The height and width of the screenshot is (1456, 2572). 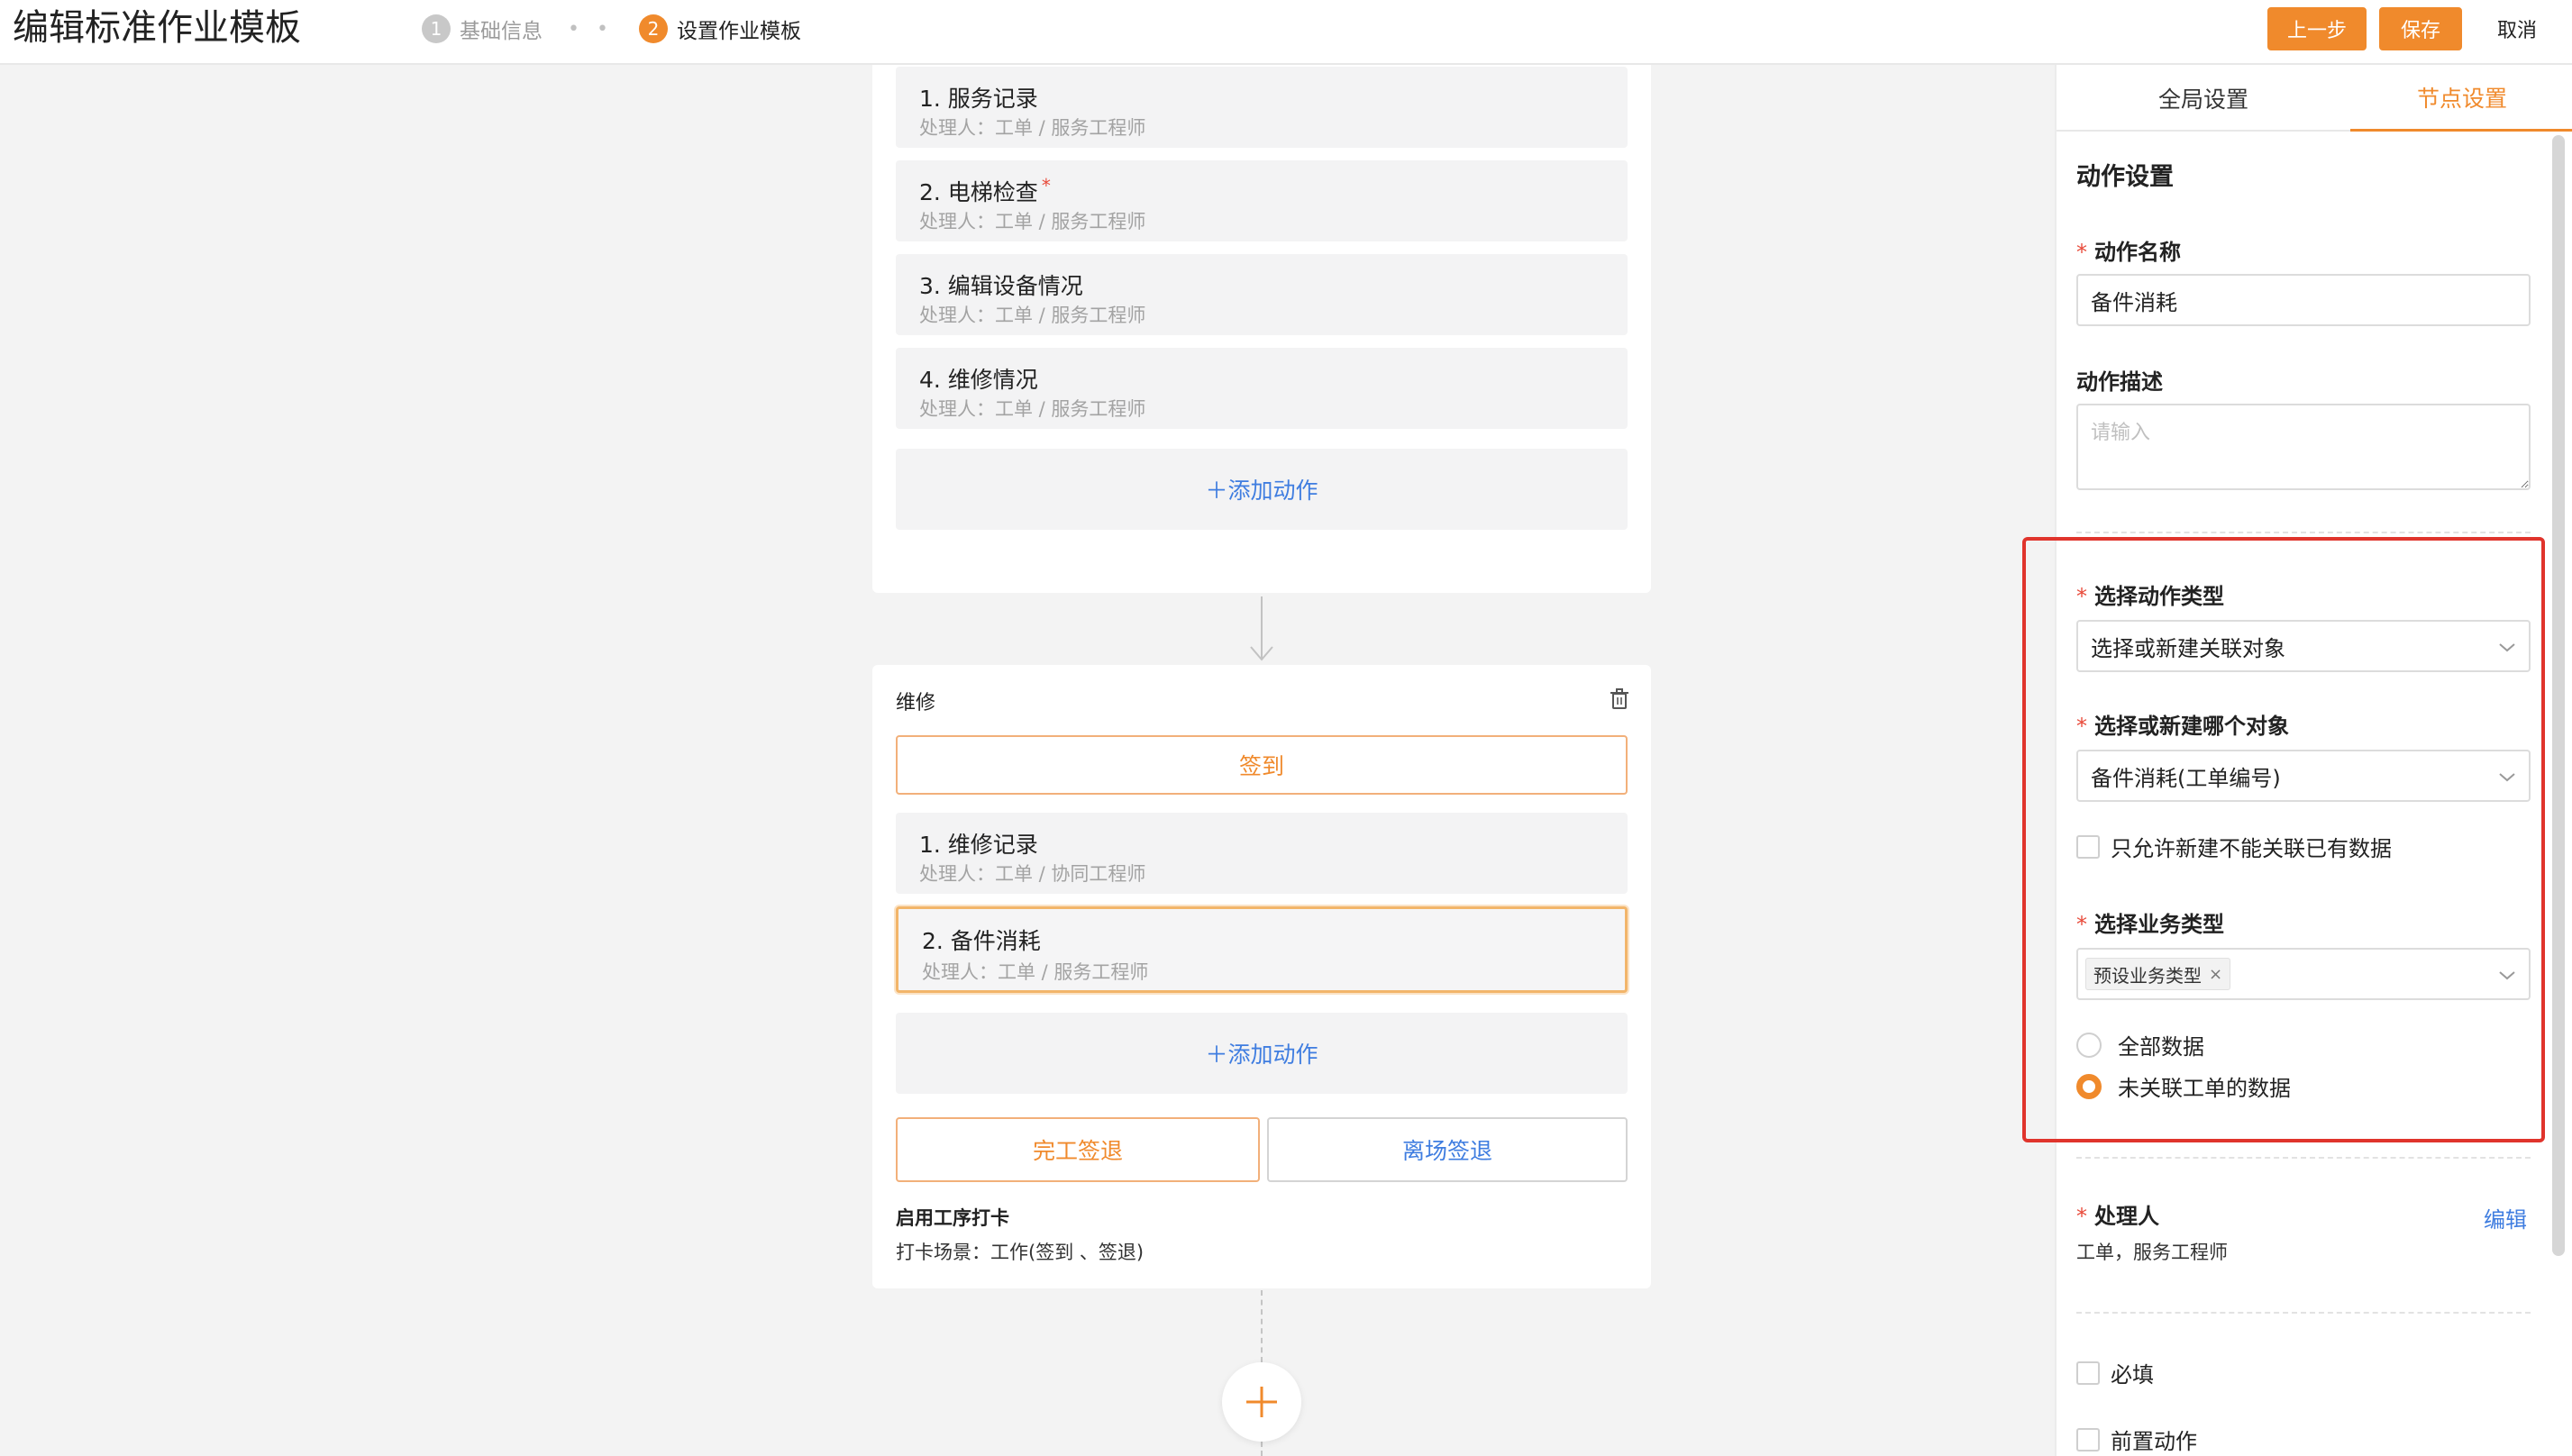 I want to click on cancel-button: 取消, so click(x=2517, y=29).